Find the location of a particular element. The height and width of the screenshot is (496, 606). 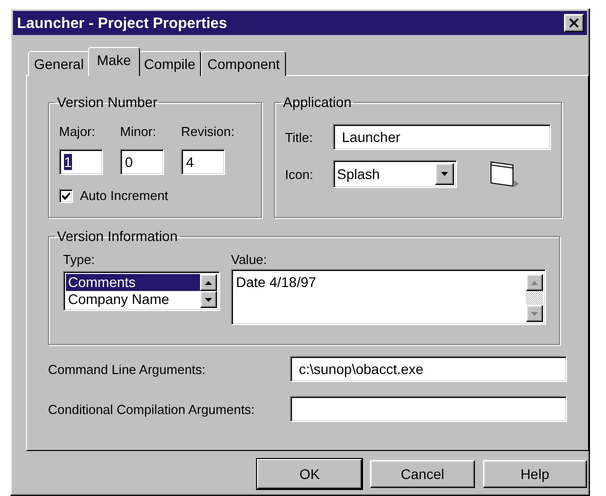

command-line-field: c:\sunop\obacct.exe is located at coordinates (428, 369).